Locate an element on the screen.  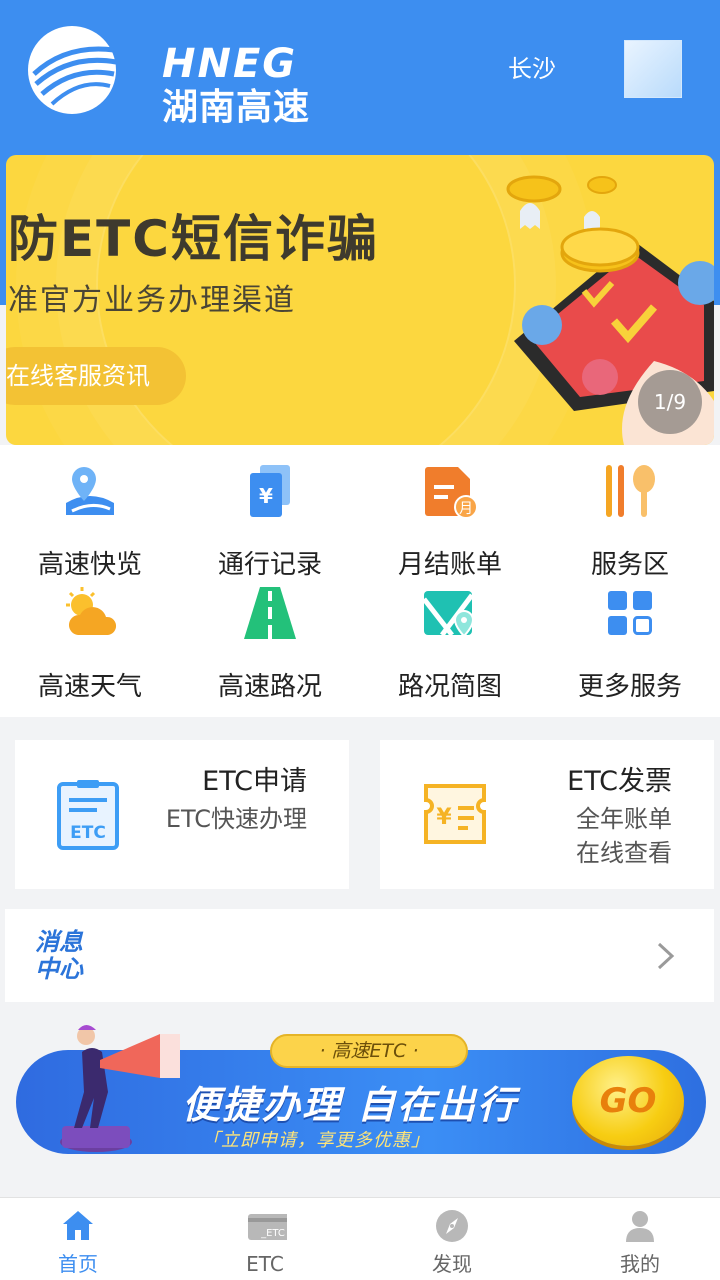
etc-invoice-desc-line2: 在线查看 is located at coordinates (624, 853).